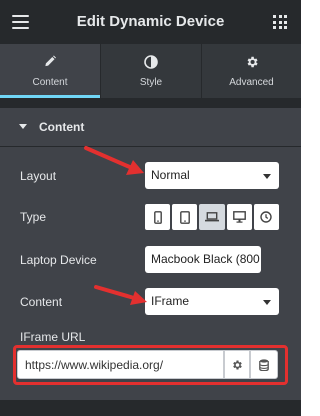 The height and width of the screenshot is (416, 320). I want to click on type-option-mobile, so click(158, 217).